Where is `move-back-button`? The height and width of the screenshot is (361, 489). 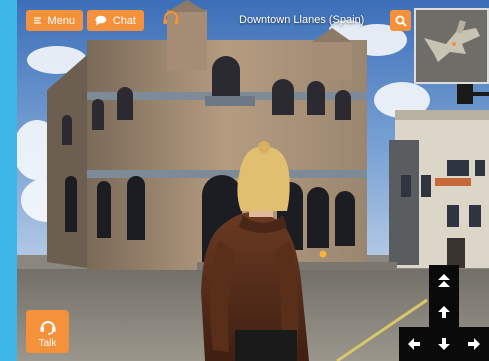 move-back-button is located at coordinates (444, 344).